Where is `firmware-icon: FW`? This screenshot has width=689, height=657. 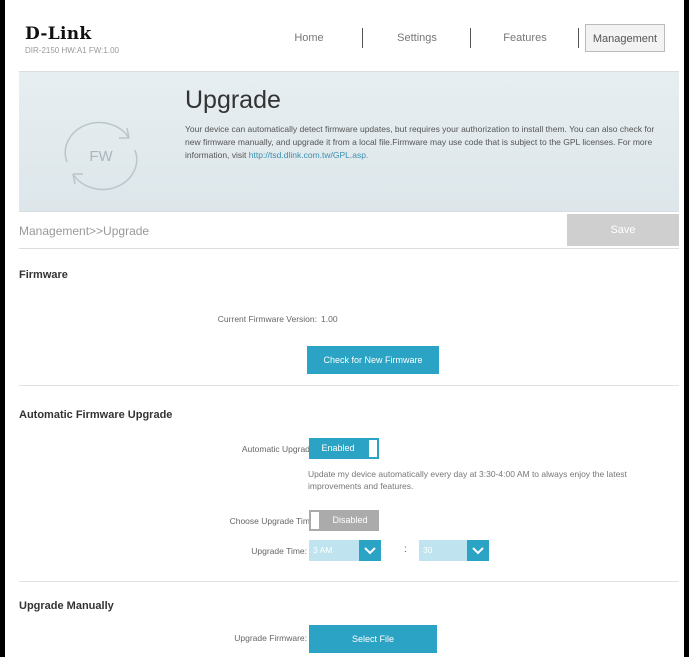
firmware-icon: FW is located at coordinates (101, 156).